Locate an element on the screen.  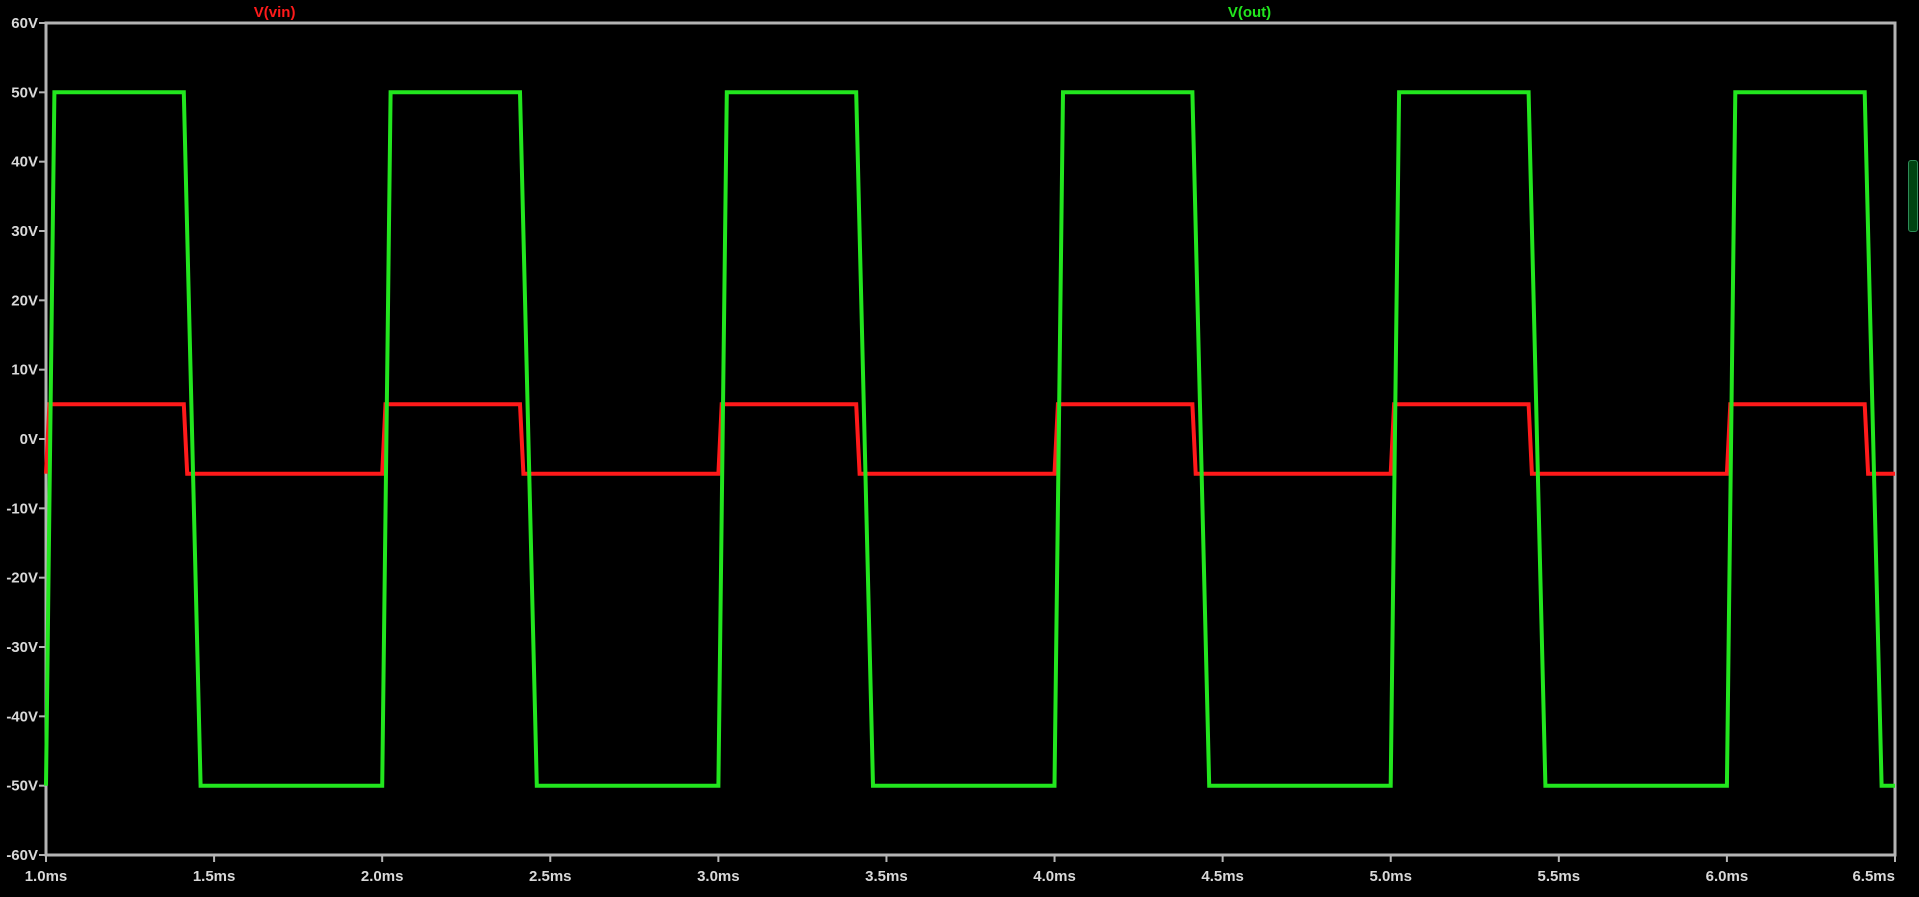
x-tick-label: 4.5ms is located at coordinates (1222, 876).